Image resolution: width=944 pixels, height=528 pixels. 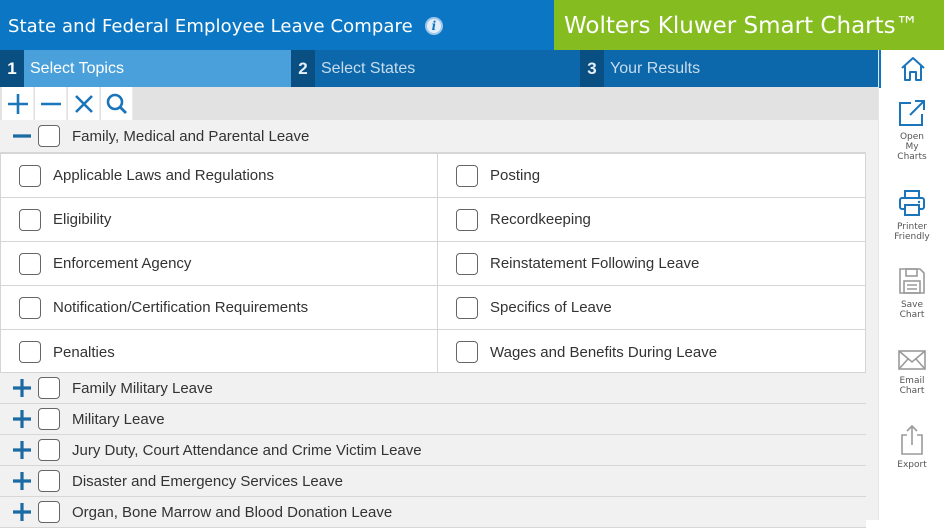 What do you see at coordinates (912, 439) in the screenshot?
I see `export-icon` at bounding box center [912, 439].